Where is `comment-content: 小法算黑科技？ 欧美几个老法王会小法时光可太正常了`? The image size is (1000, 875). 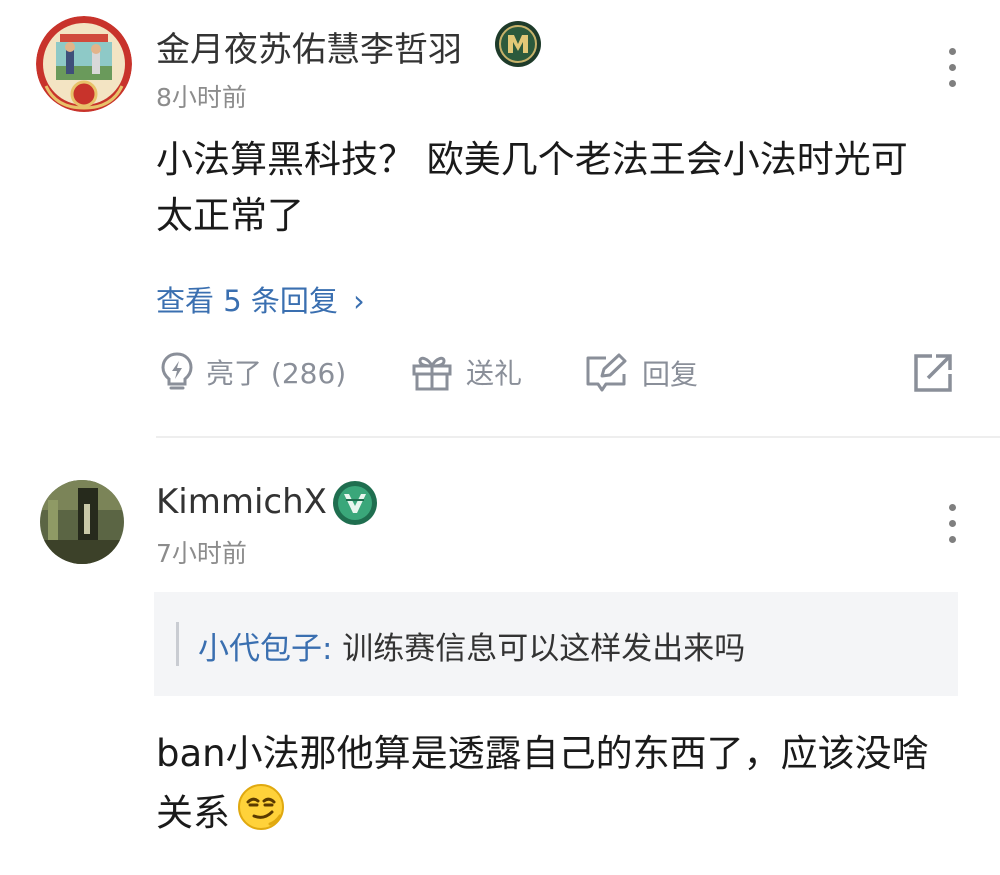 comment-content: 小法算黑科技？ 欧美几个老法王会小法时光可太正常了 is located at coordinates (532, 187).